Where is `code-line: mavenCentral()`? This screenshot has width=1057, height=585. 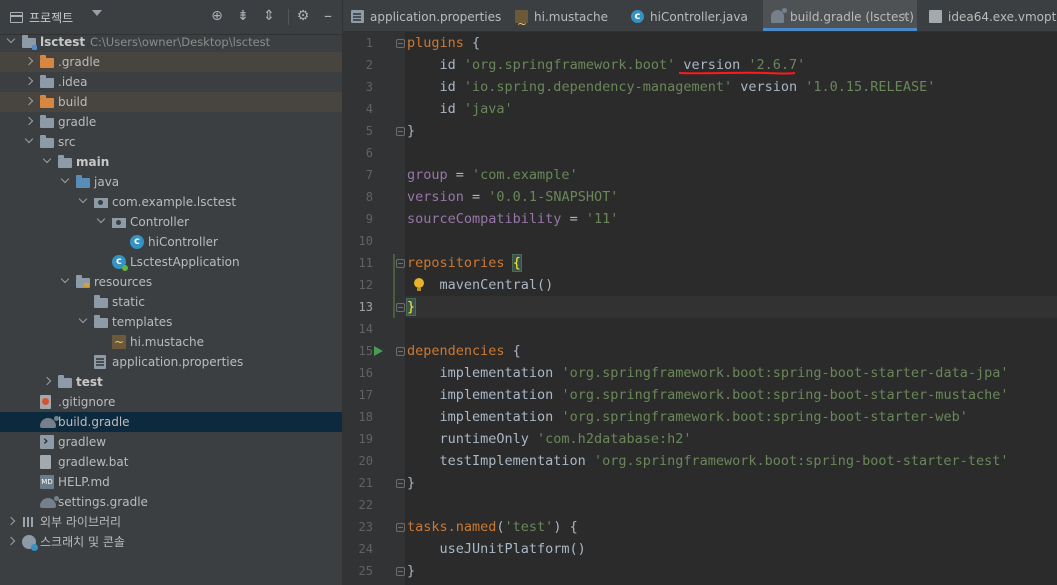 code-line: mavenCentral() is located at coordinates (480, 285).